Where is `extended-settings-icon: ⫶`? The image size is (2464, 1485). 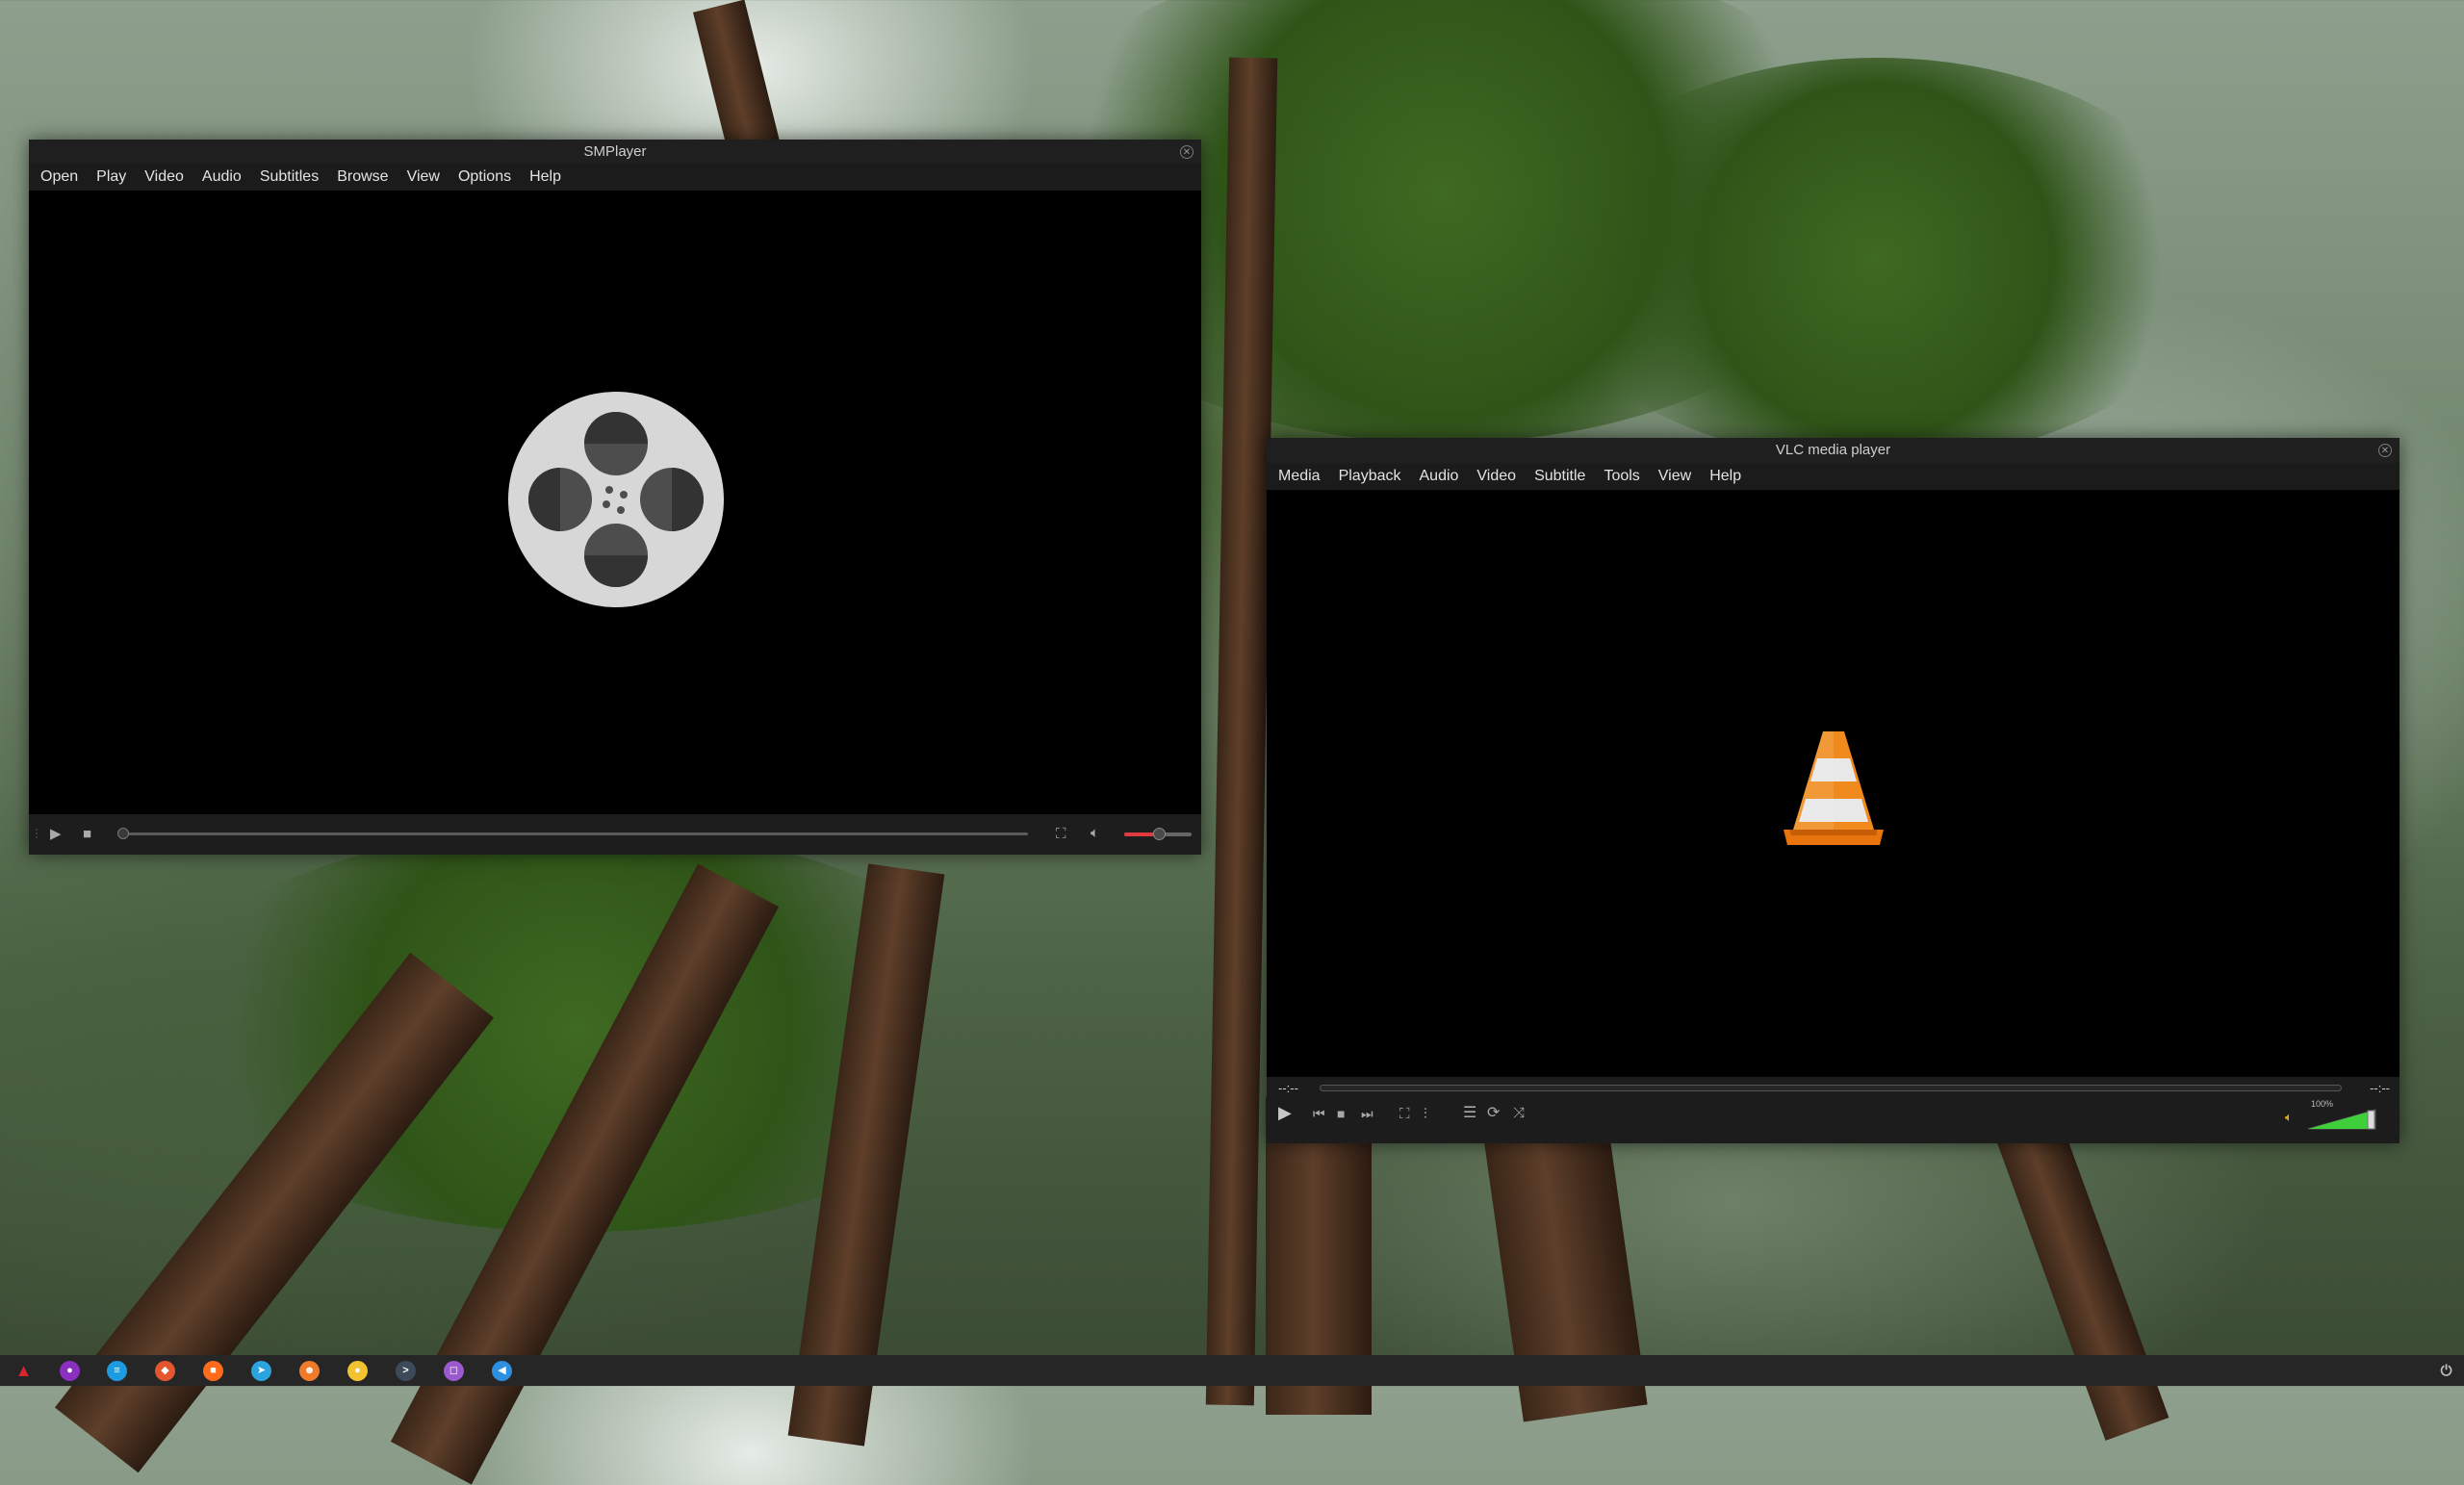 extended-settings-icon: ⫶ is located at coordinates (1425, 1114).